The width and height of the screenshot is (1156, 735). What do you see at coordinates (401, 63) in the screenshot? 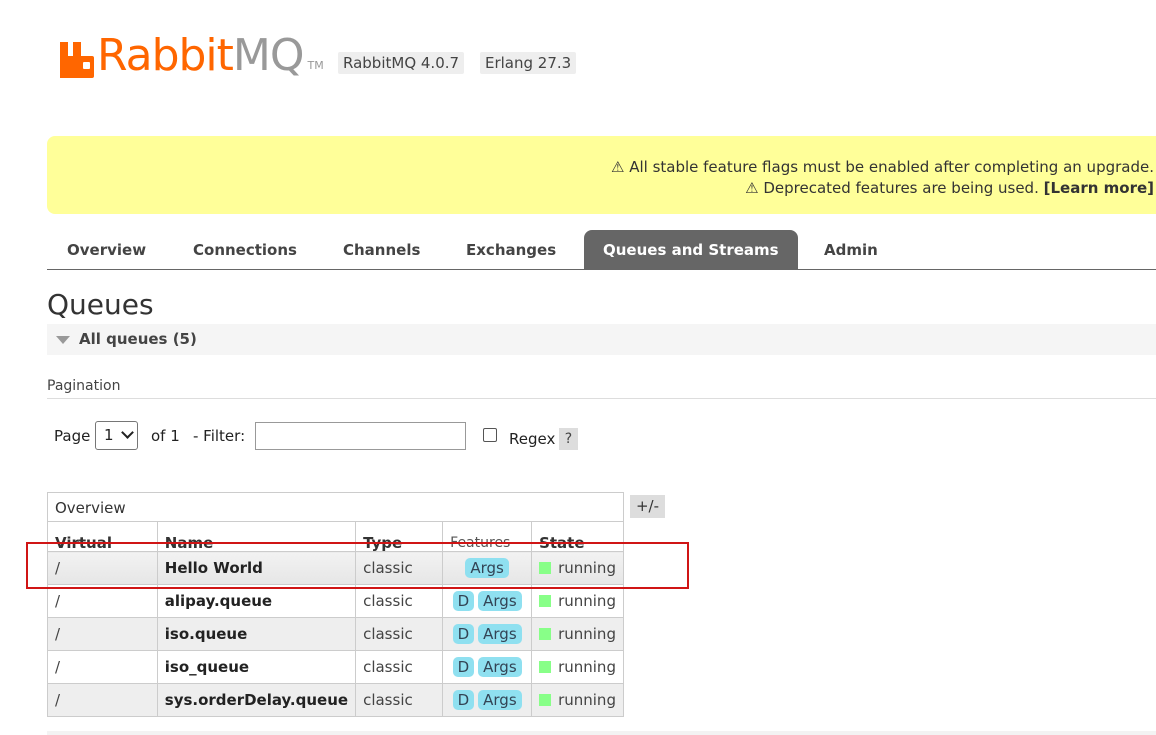
I see `rabbitmq-version-badge: RabbitMQ 4.0.7` at bounding box center [401, 63].